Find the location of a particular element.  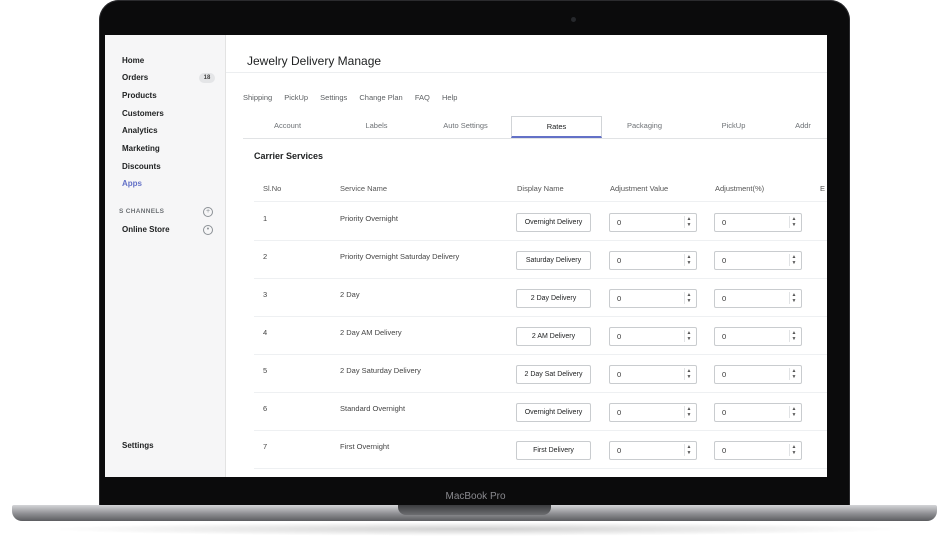

topnav-change-plan: Change Plan is located at coordinates (380, 97).